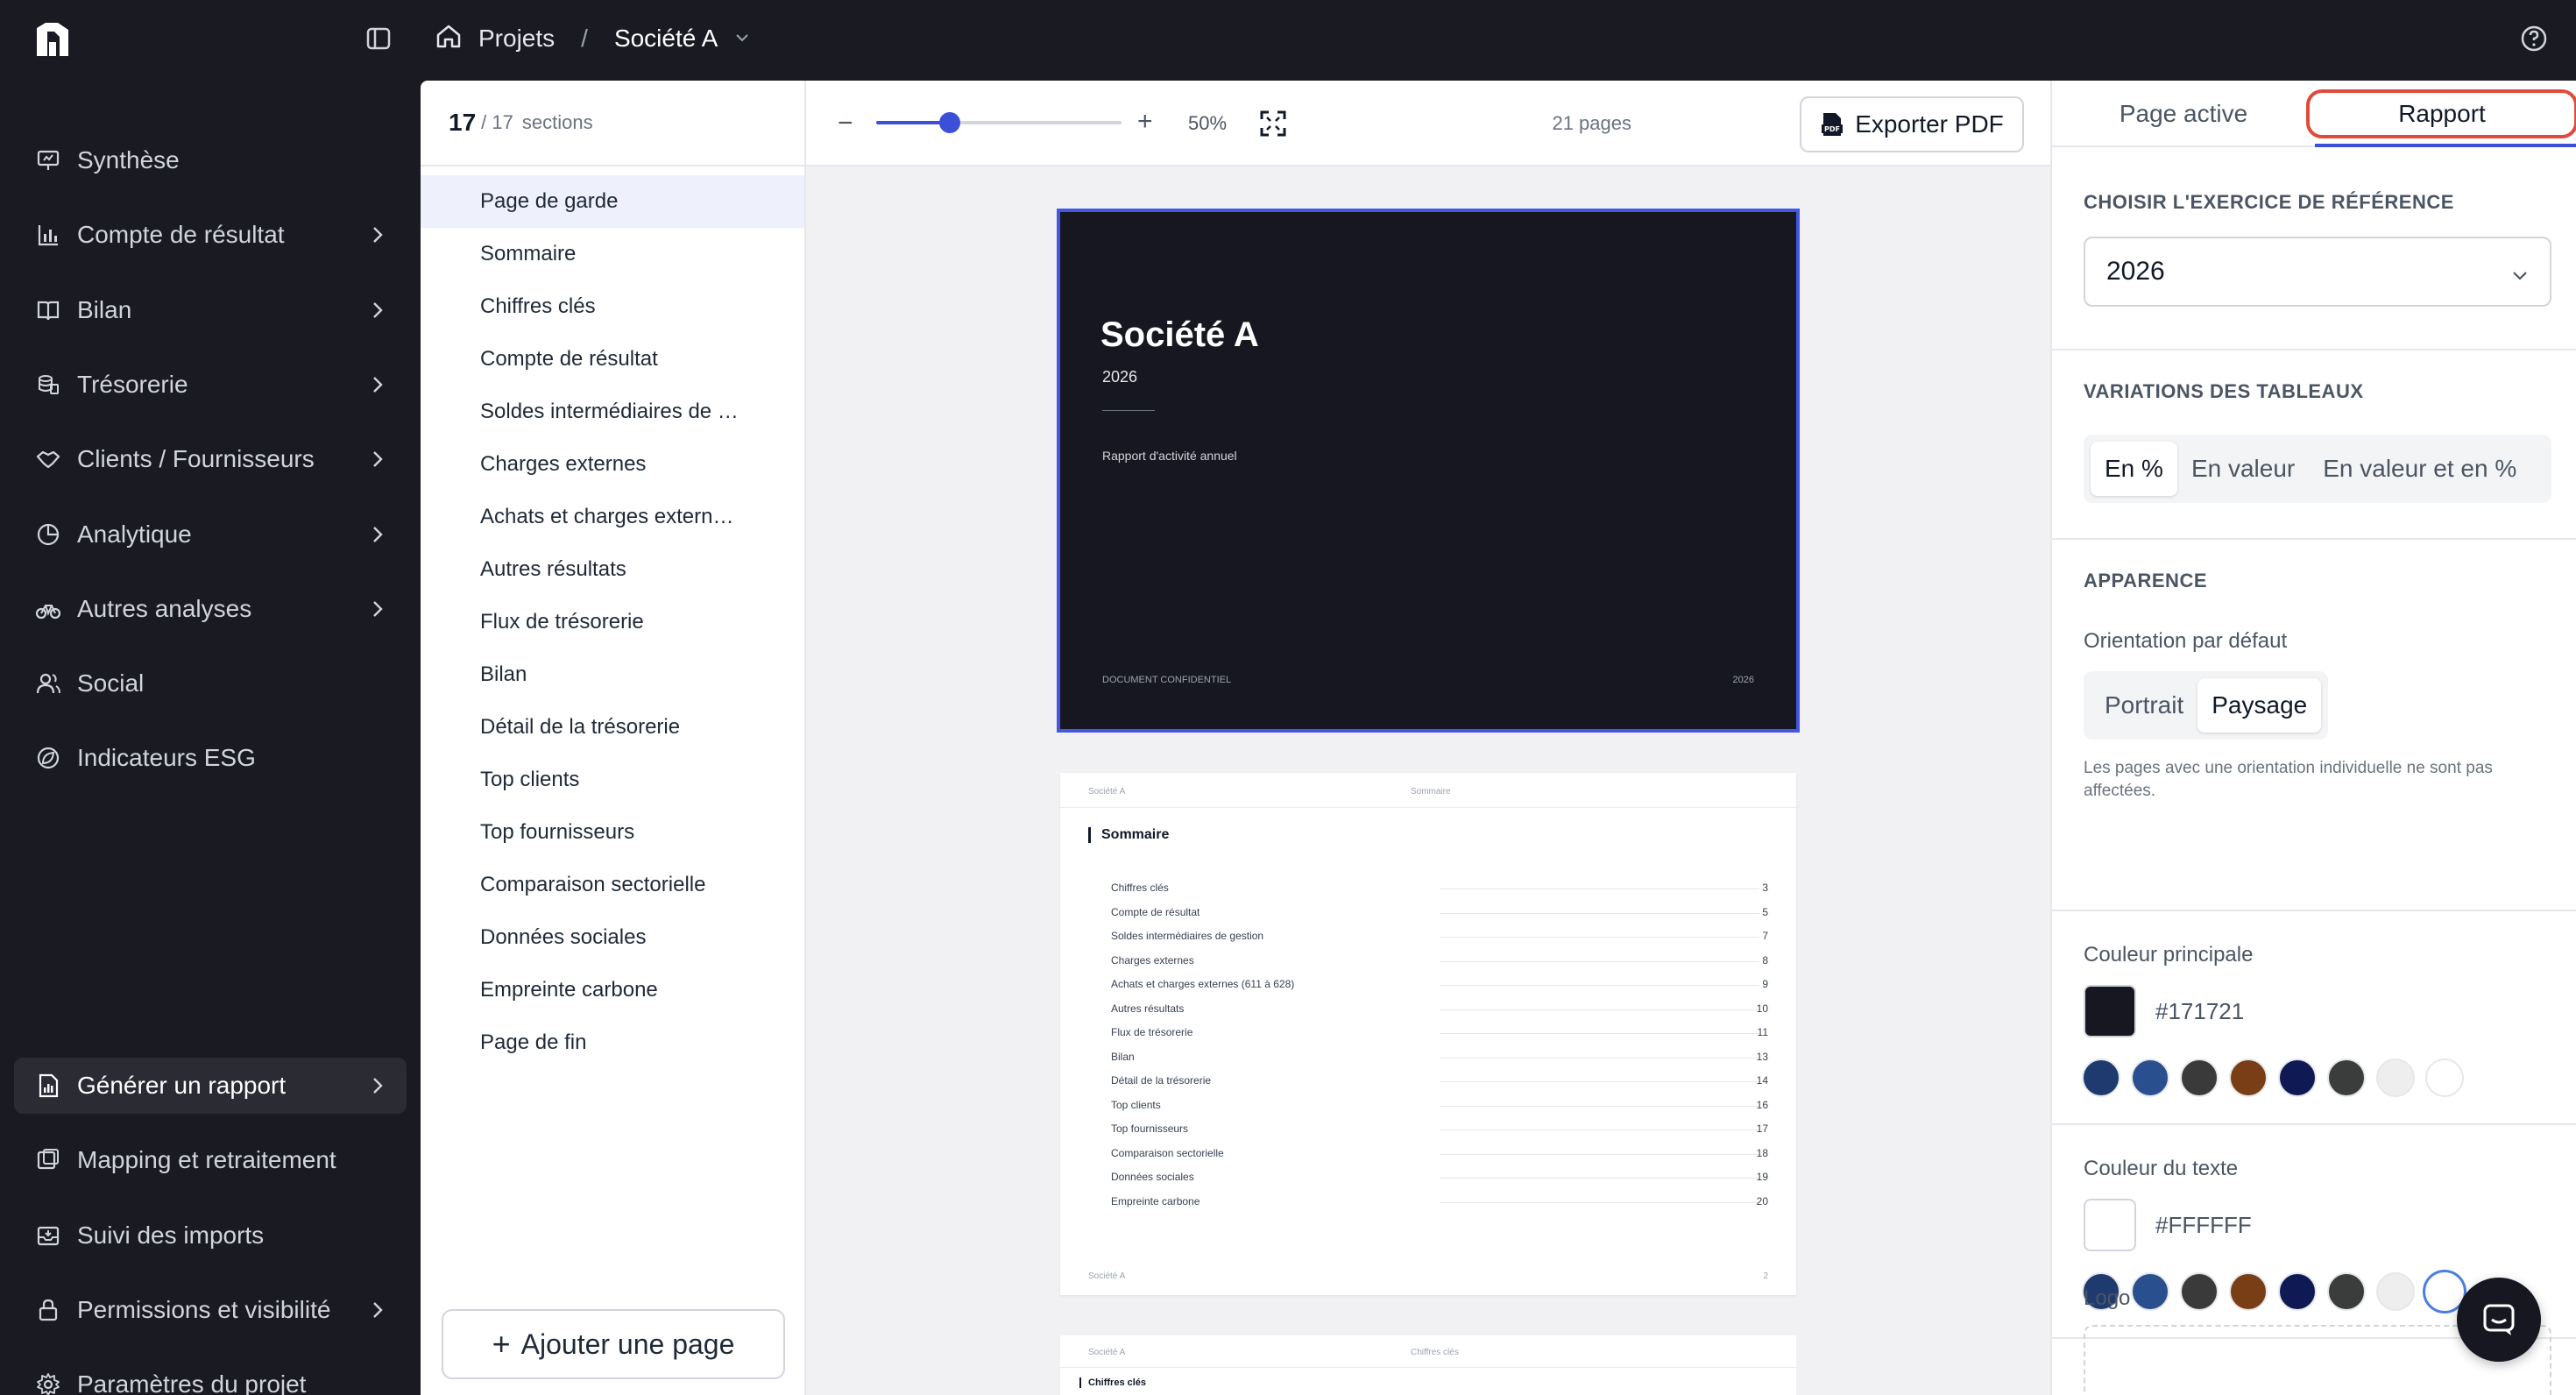 The height and width of the screenshot is (1395, 2576). Describe the element at coordinates (612, 674) in the screenshot. I see `section-item: Bilan` at that location.